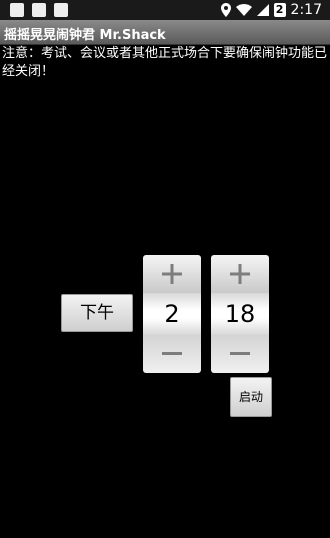 Image resolution: width=330 pixels, height=538 pixels. Describe the element at coordinates (262, 10) in the screenshot. I see `signal-icon` at that location.